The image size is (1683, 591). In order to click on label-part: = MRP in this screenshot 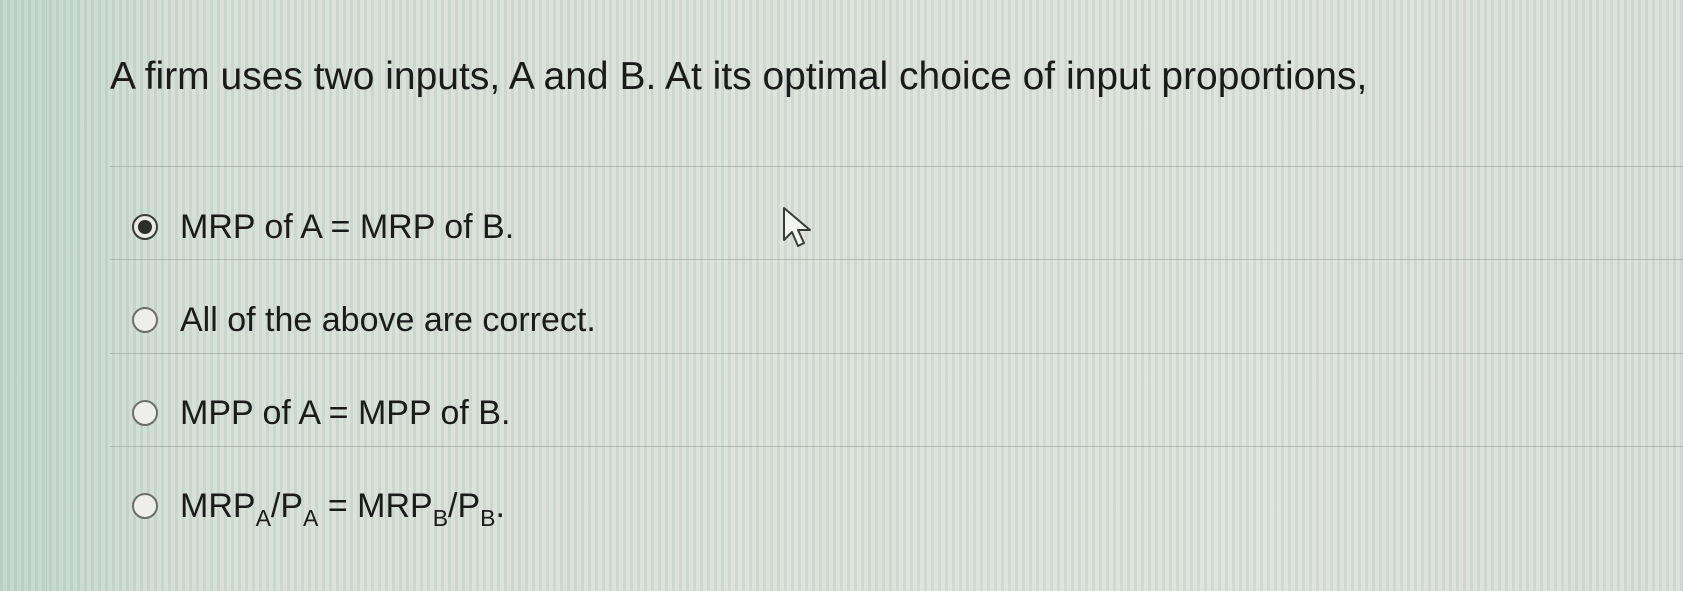, I will do `click(375, 506)`.